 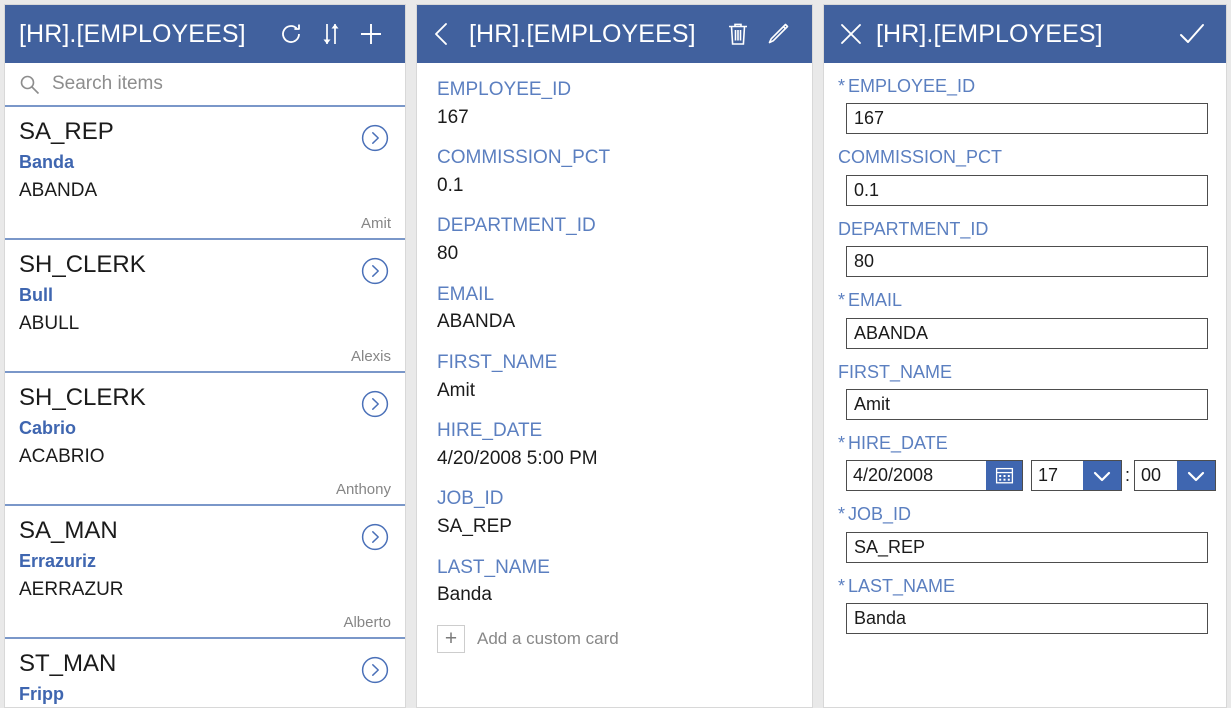 I want to click on add-custom-card-row: + Add a custom card, so click(x=614, y=638).